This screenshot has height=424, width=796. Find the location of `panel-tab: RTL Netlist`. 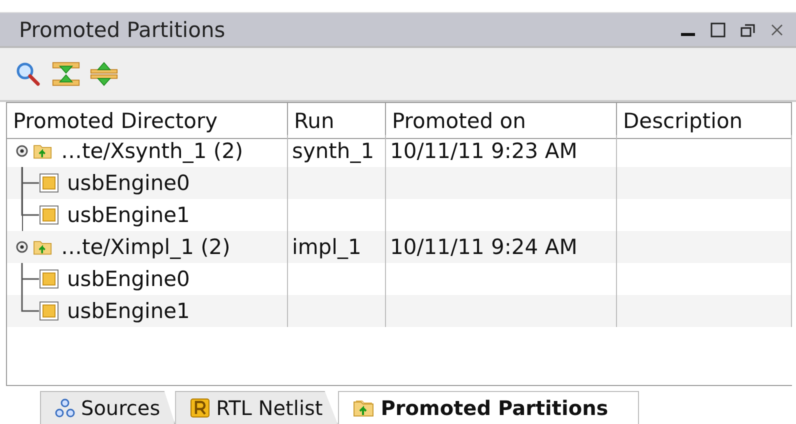

panel-tab: RTL Netlist is located at coordinates (256, 407).